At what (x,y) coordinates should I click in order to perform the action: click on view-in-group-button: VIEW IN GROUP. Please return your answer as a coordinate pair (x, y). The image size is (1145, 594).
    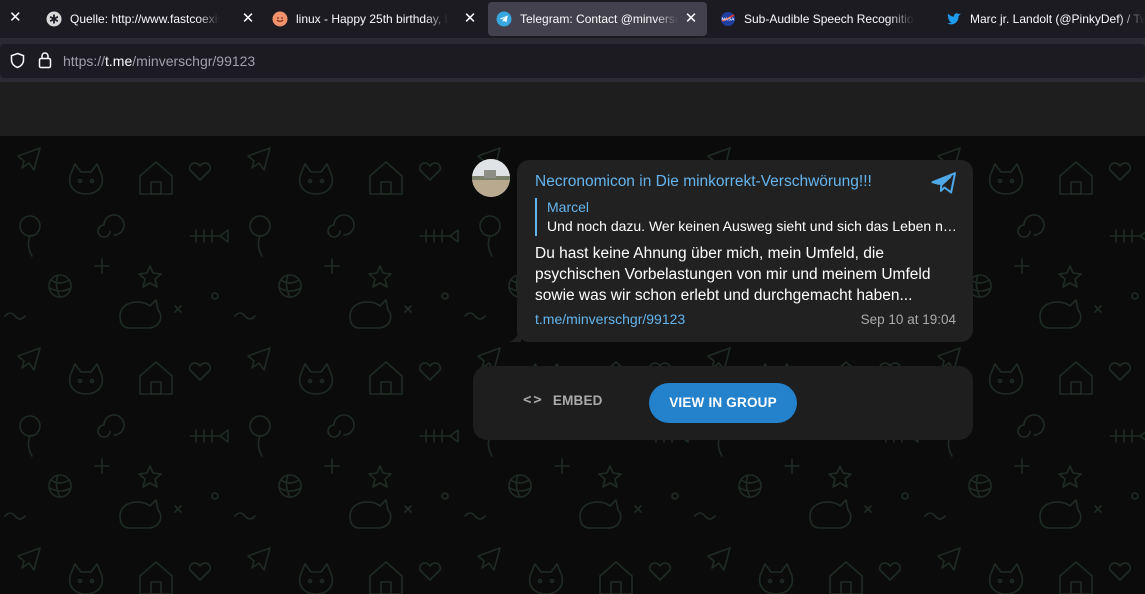
    Looking at the image, I should click on (723, 403).